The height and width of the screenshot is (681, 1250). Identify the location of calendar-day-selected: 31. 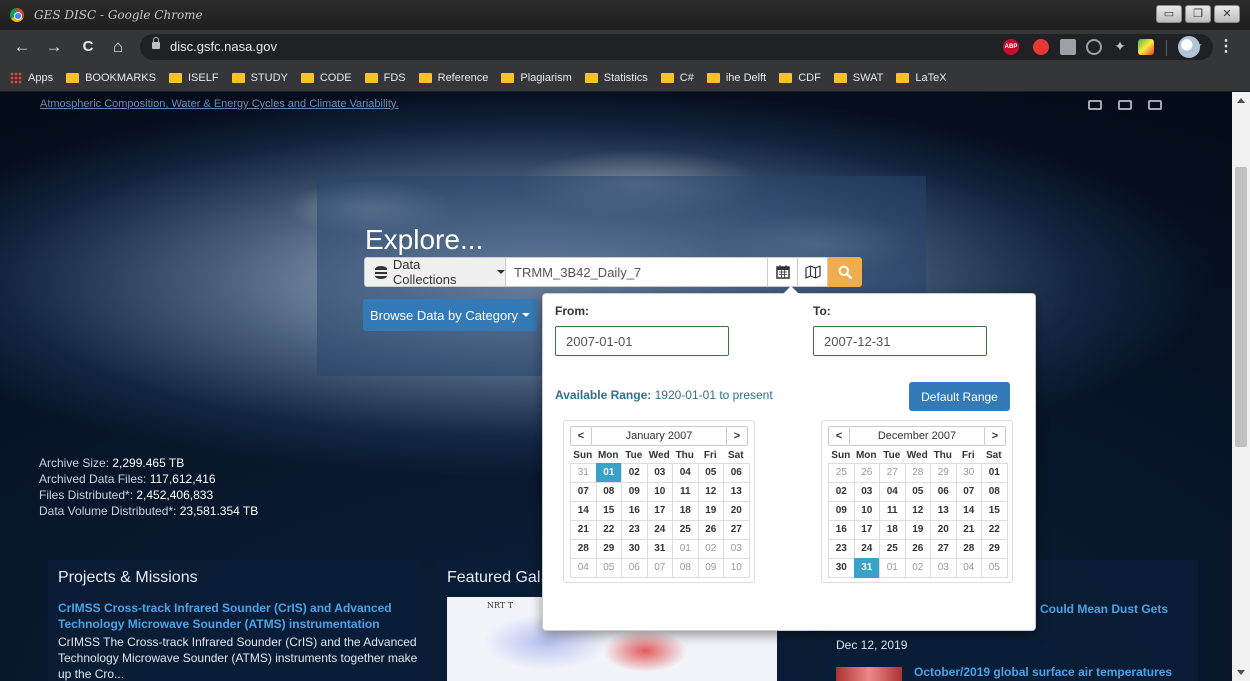
(866, 568).